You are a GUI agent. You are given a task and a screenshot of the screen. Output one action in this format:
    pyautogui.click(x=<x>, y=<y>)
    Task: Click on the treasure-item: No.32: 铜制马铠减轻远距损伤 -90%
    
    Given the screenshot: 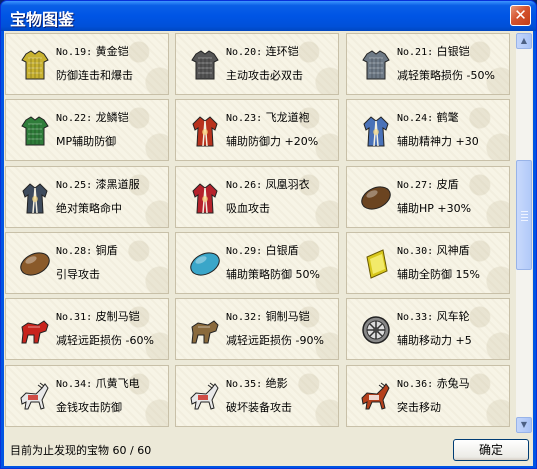 What is the action you would take?
    pyautogui.click(x=257, y=329)
    